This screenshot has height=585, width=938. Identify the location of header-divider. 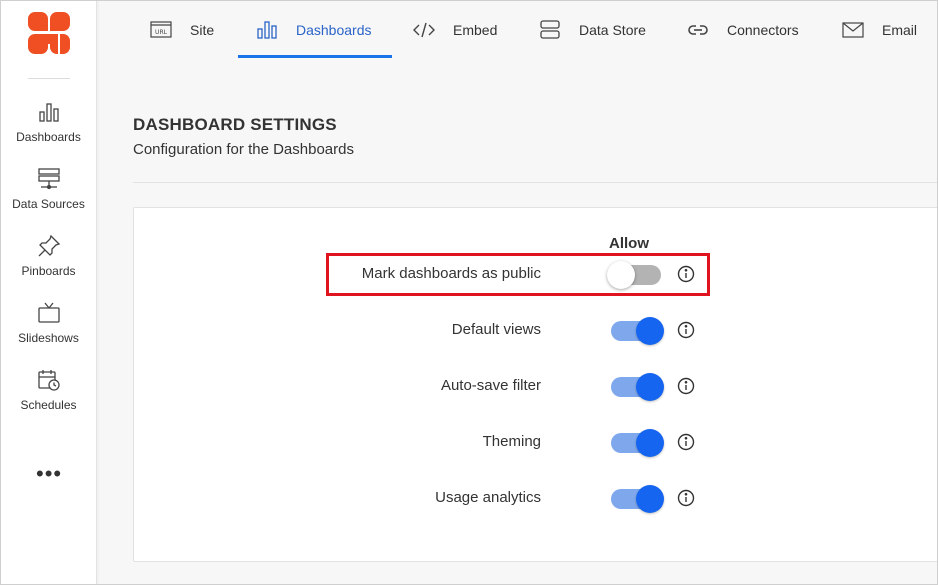
(535, 182).